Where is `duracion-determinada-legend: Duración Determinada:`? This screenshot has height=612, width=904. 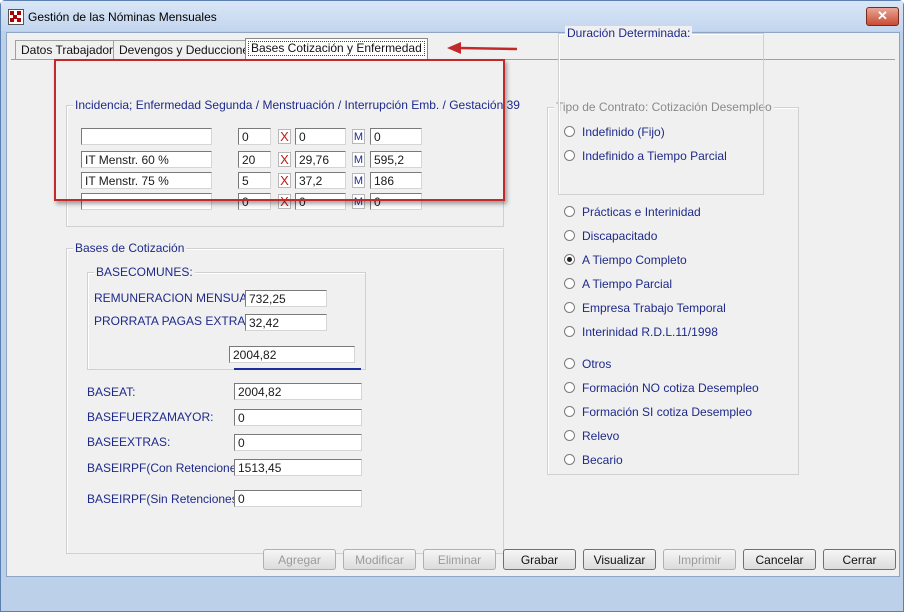 duracion-determinada-legend: Duración Determinada: is located at coordinates (629, 33).